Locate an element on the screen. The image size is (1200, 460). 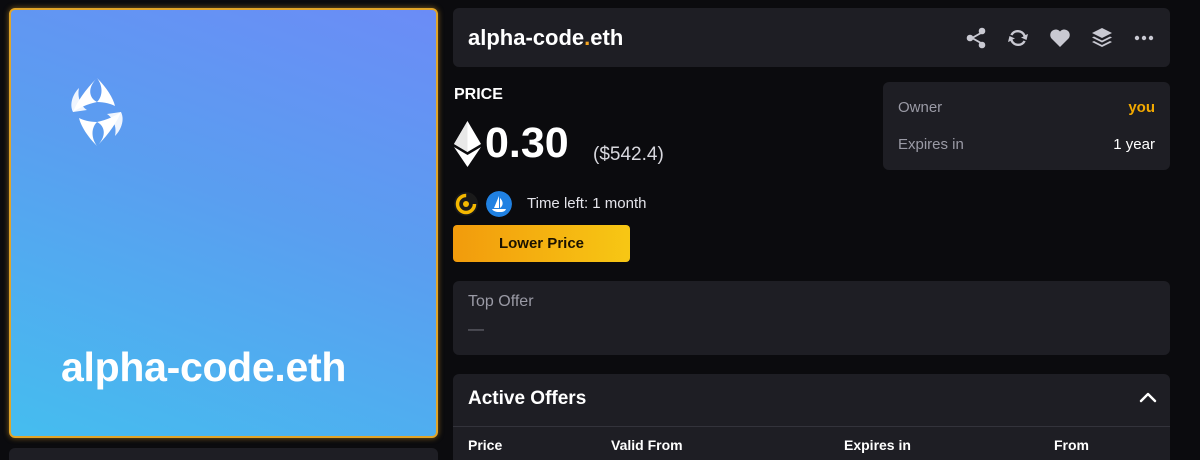
price-label: PRICE is located at coordinates (478, 94).